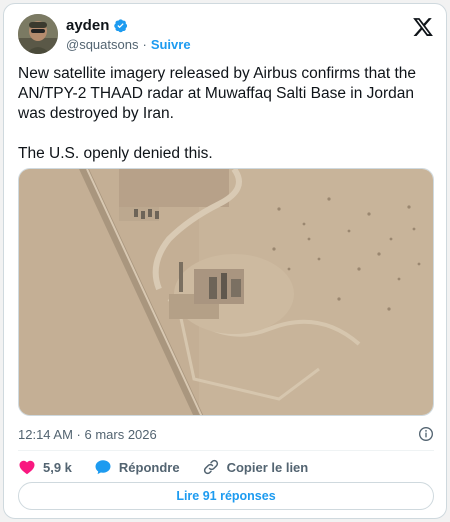 The height and width of the screenshot is (522, 450). What do you see at coordinates (128, 34) in the screenshot?
I see `author-names: ayden @squatsons · Suivre` at bounding box center [128, 34].